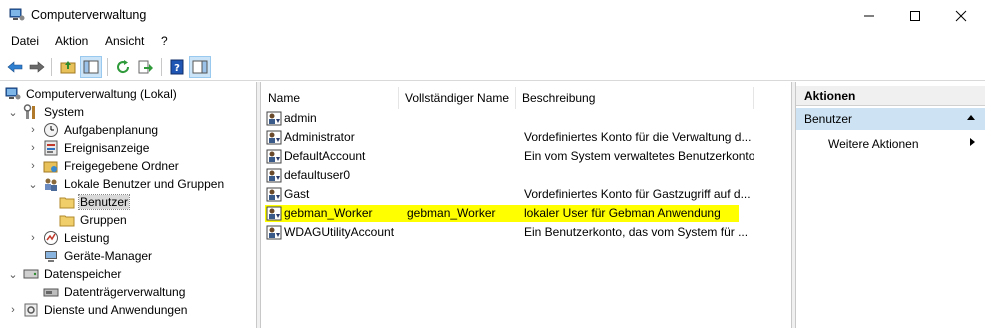 The image size is (985, 328). Describe the element at coordinates (31, 112) in the screenshot. I see `tools-icon` at that location.